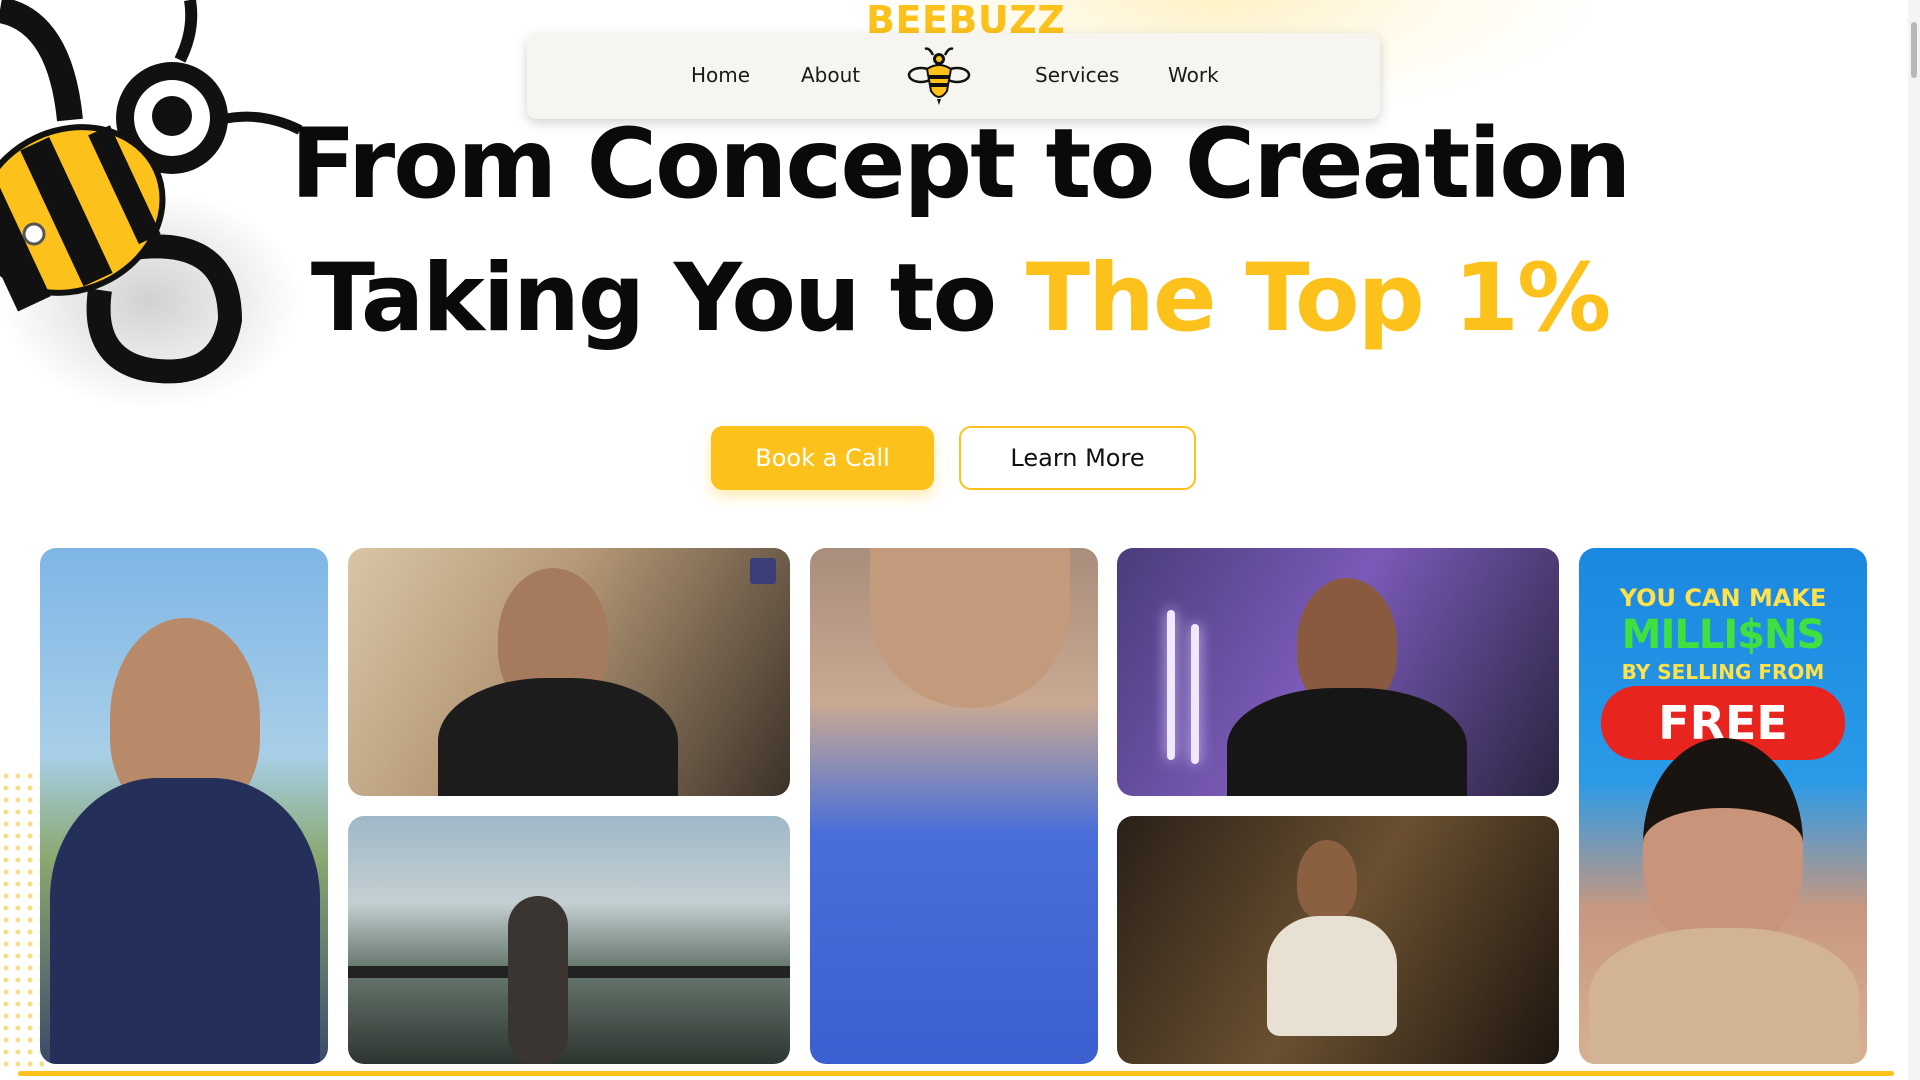  What do you see at coordinates (970, 628) in the screenshot?
I see `face-figure` at bounding box center [970, 628].